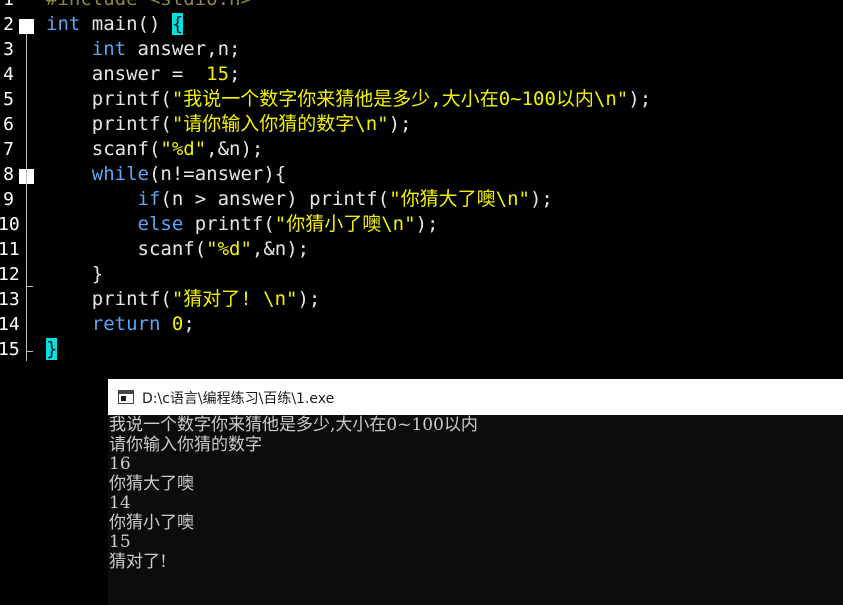  I want to click on code-text: printf("我说一个数字你来猜他是多少,大小在0~100以内\n");, so click(348, 99).